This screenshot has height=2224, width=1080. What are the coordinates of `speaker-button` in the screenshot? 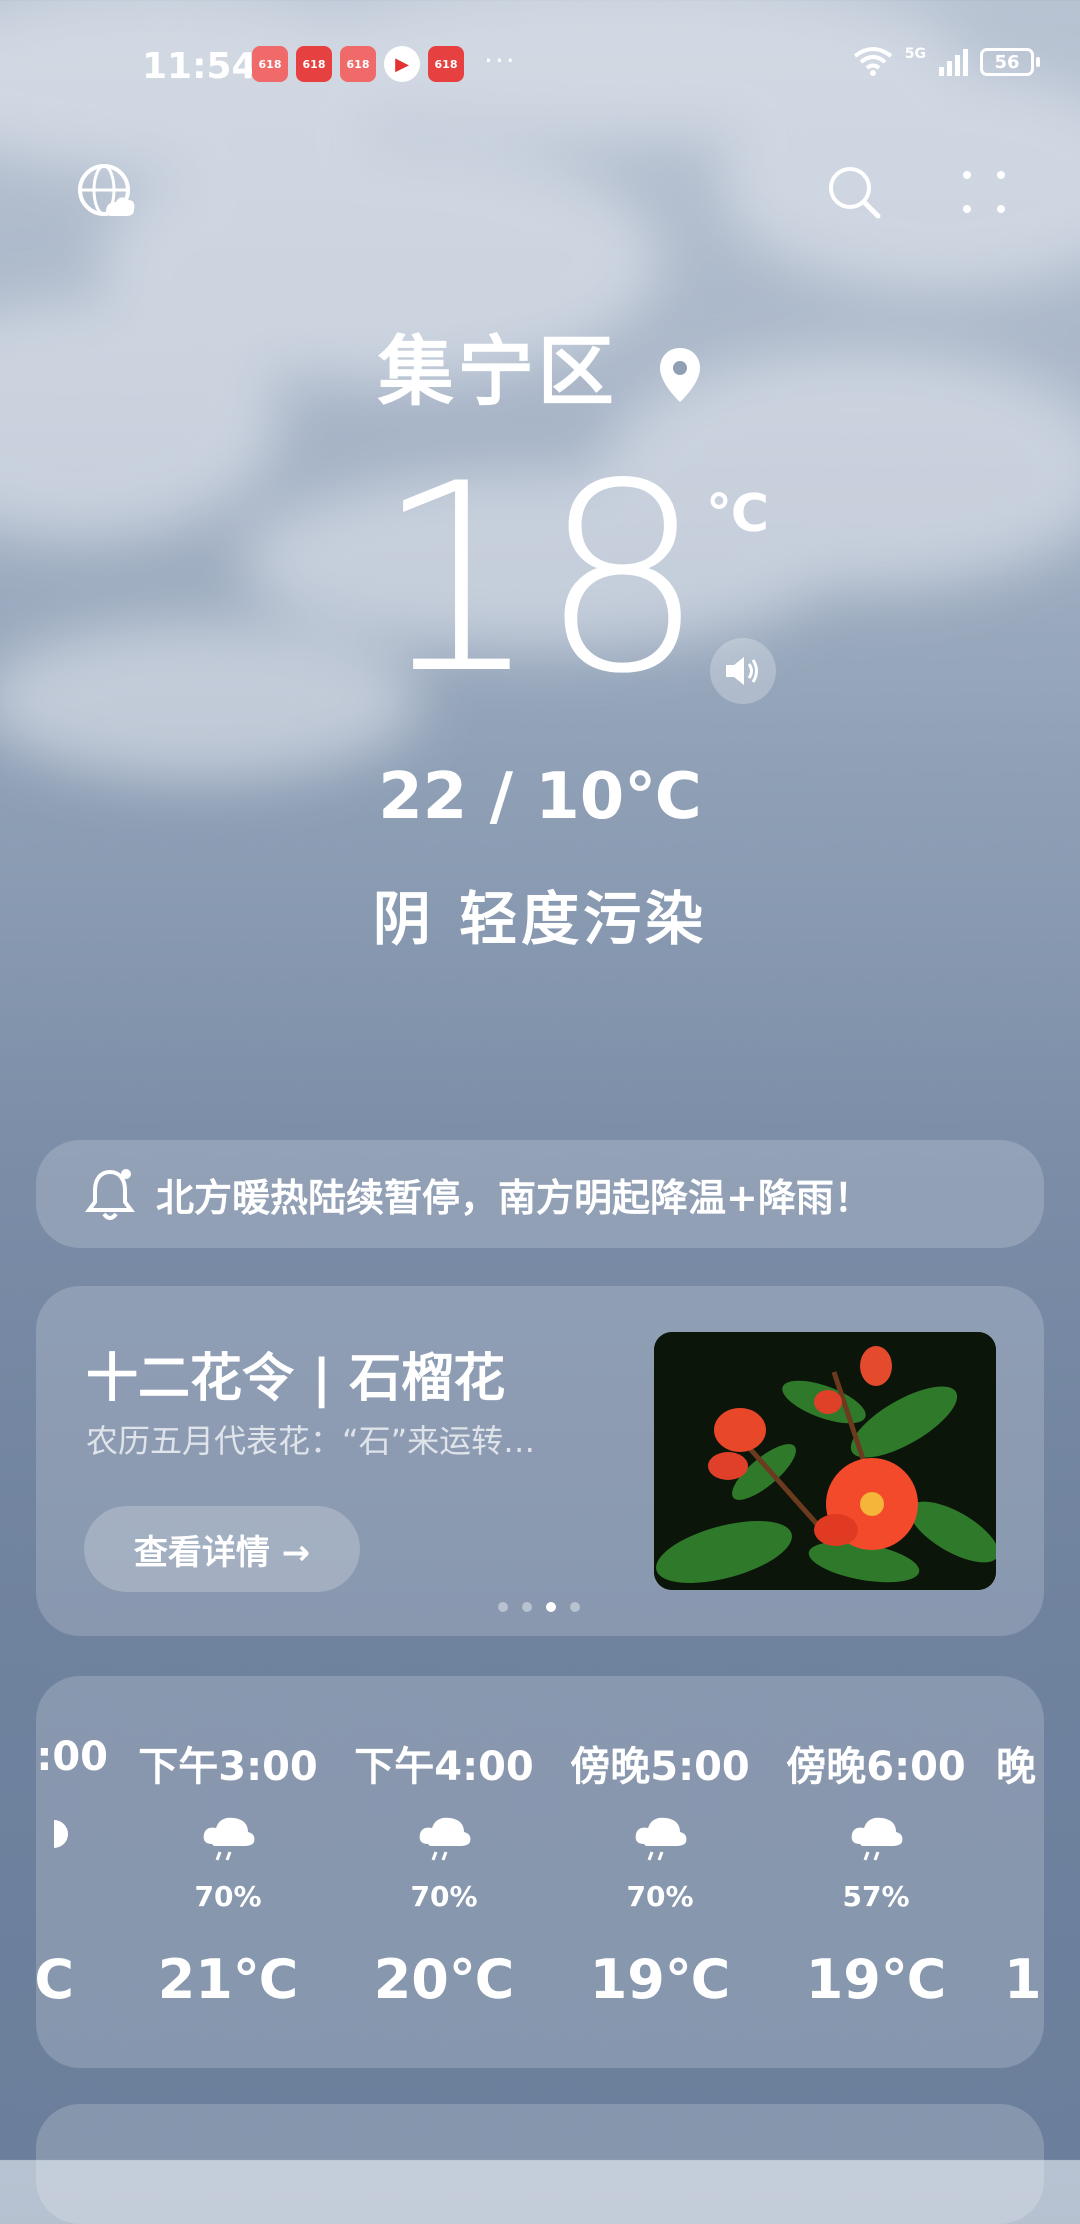 It's located at (743, 671).